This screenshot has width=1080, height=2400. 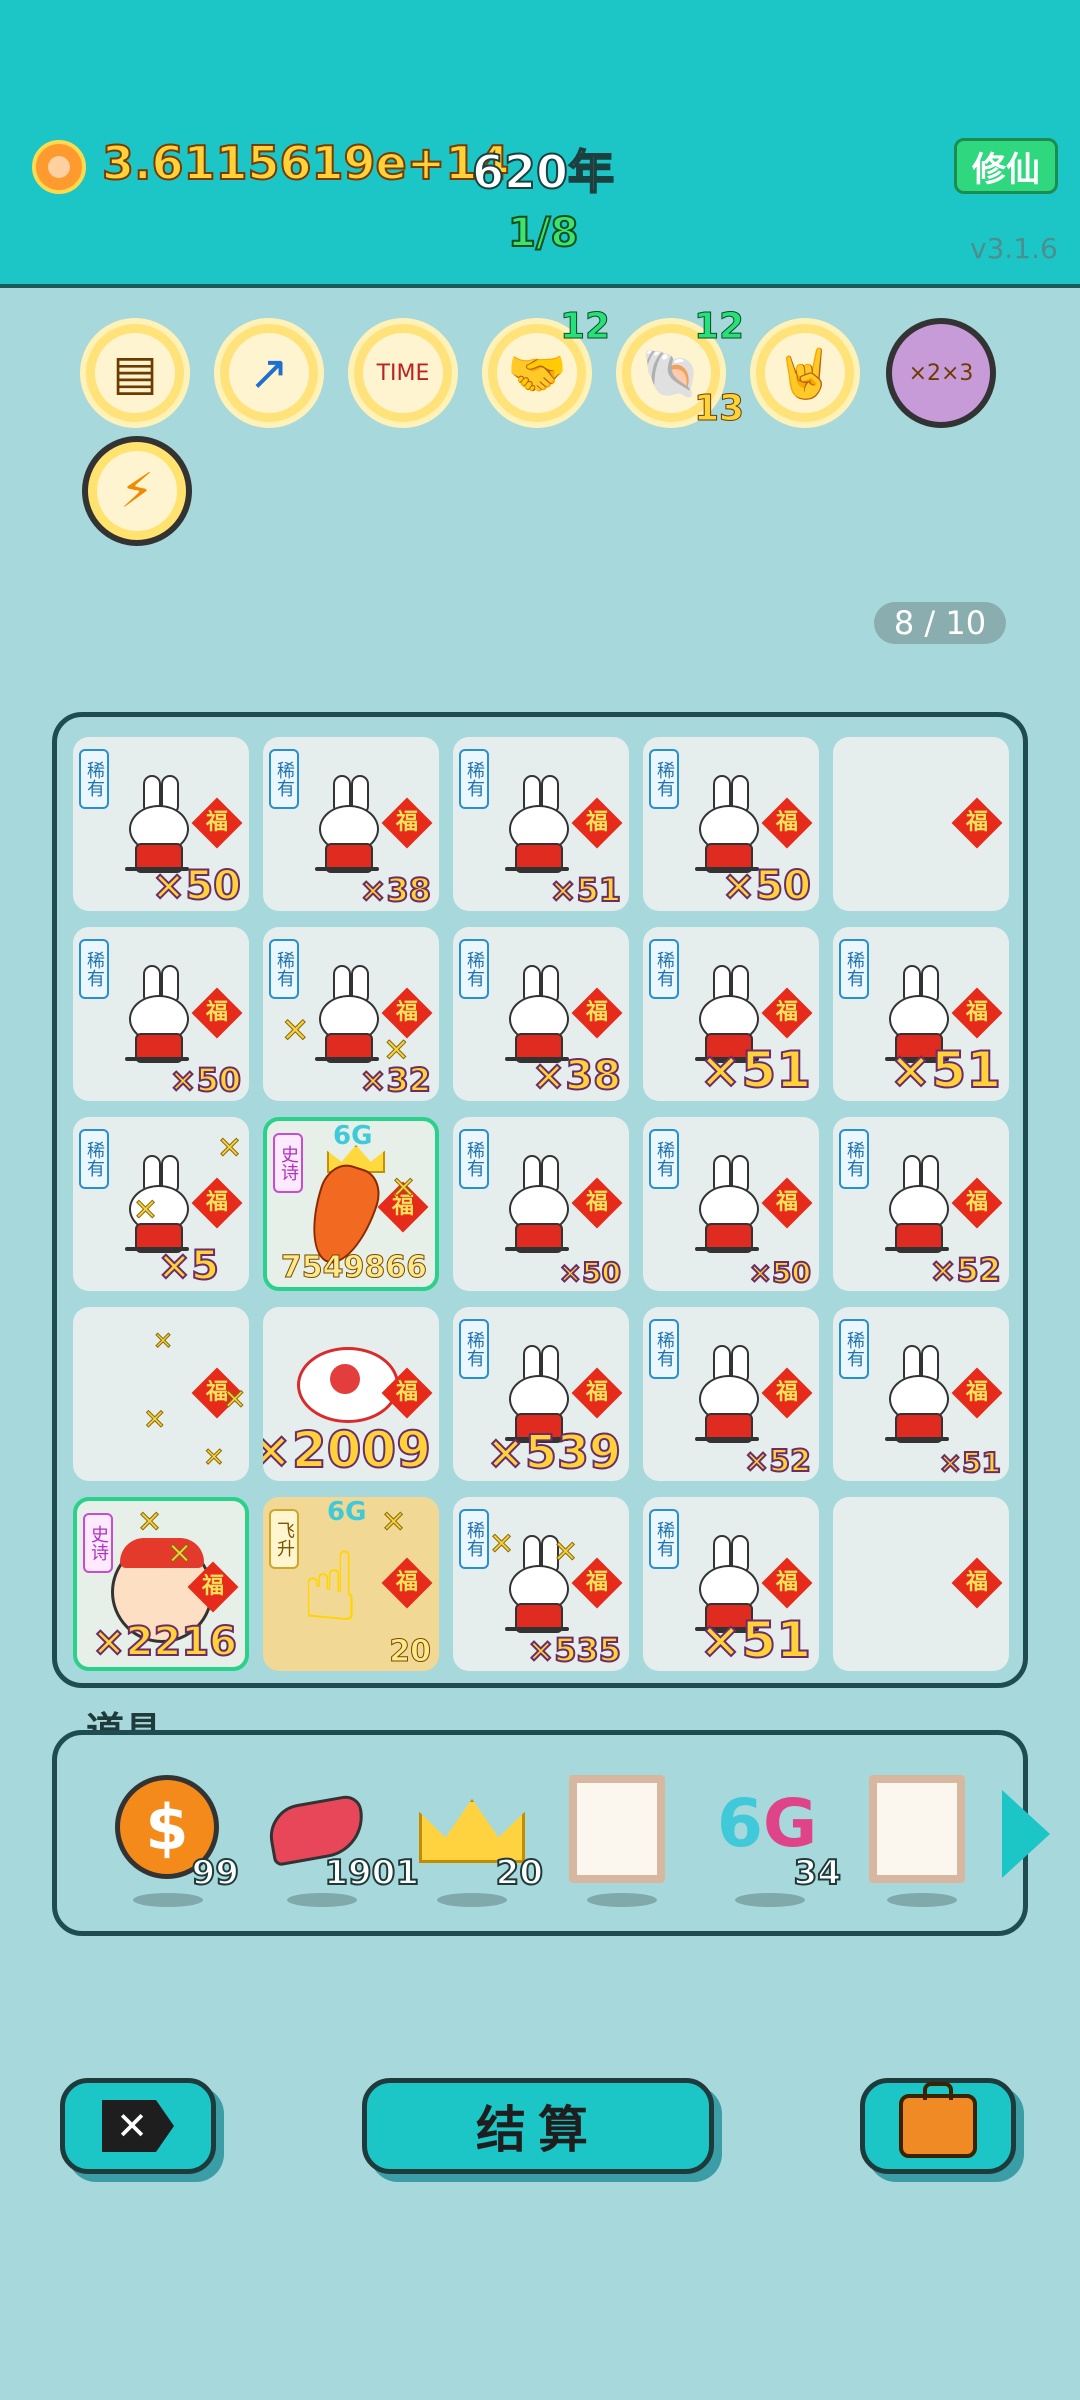 What do you see at coordinates (938, 2120) in the screenshot?
I see `briefcase-icon` at bounding box center [938, 2120].